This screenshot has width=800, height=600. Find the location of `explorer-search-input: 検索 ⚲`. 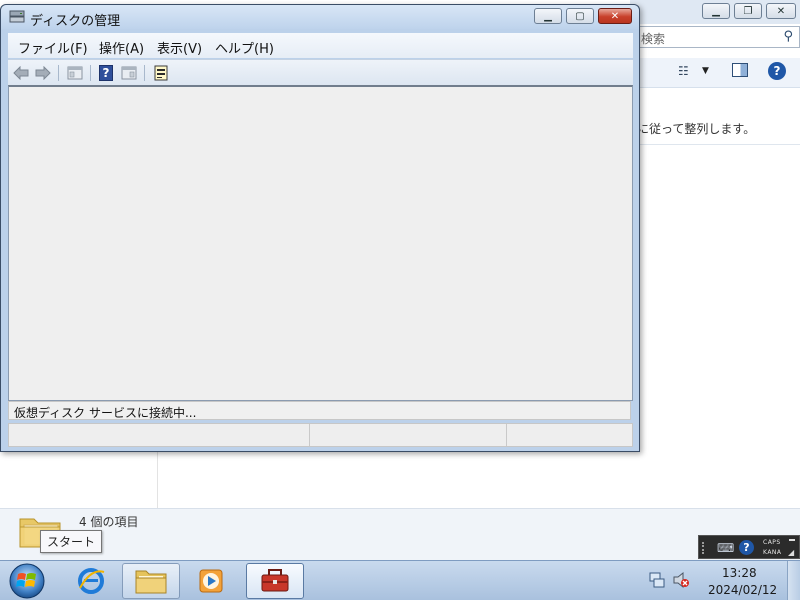

explorer-search-input: 検索 ⚲ is located at coordinates (715, 37).